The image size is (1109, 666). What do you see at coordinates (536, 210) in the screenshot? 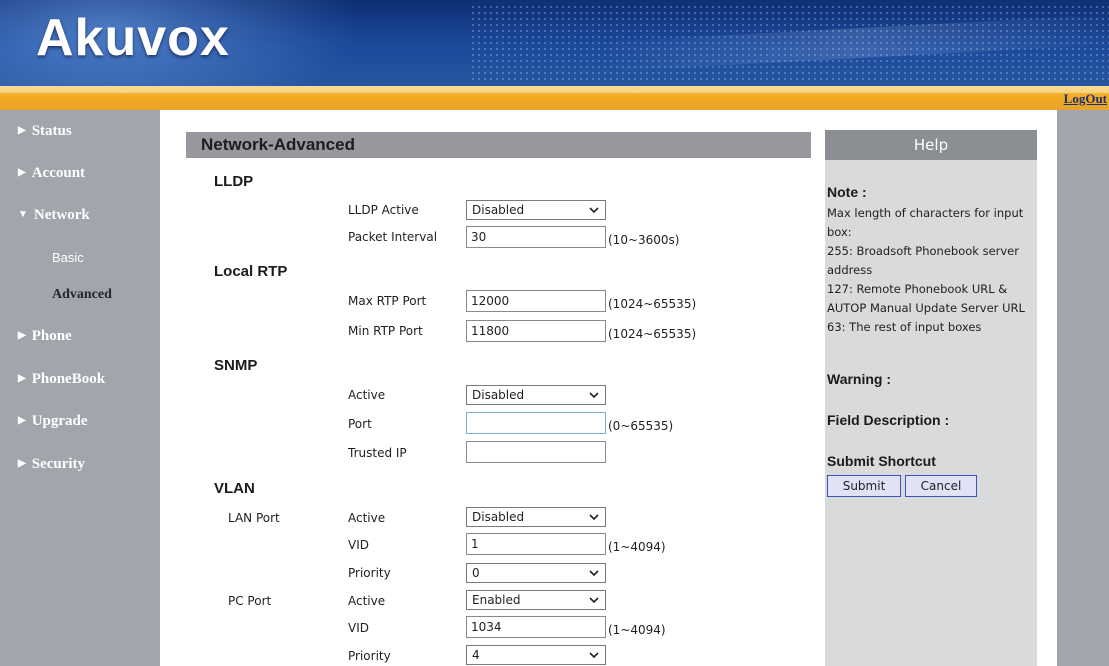
I see `lldp-active-select: Disabled` at bounding box center [536, 210].